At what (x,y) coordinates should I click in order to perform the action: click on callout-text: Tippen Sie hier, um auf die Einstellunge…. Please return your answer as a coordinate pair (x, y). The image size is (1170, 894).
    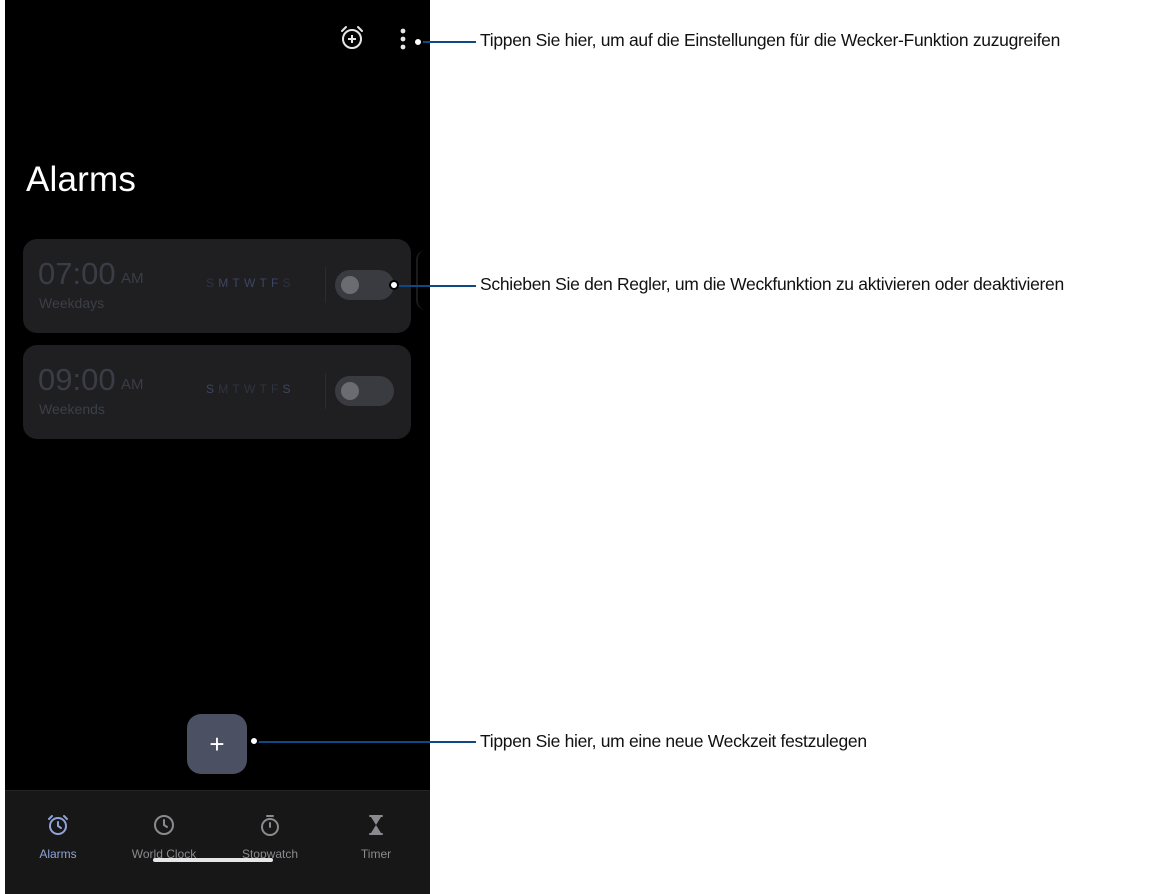
    Looking at the image, I should click on (770, 40).